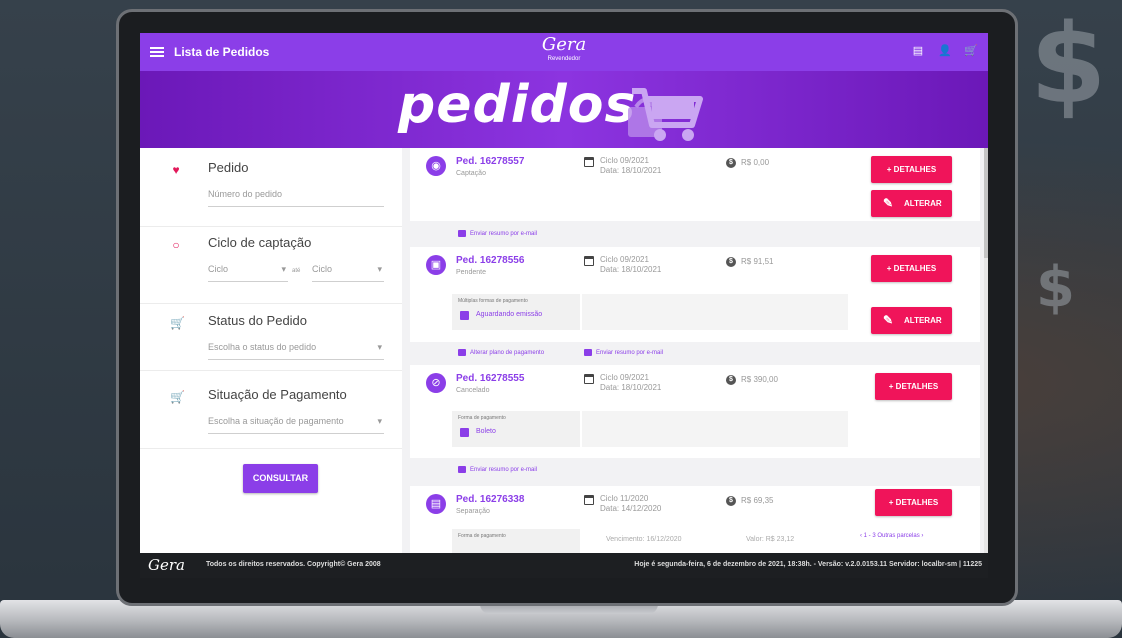  Describe the element at coordinates (757, 500) in the screenshot. I see `order-value: R$ 69,35` at that location.